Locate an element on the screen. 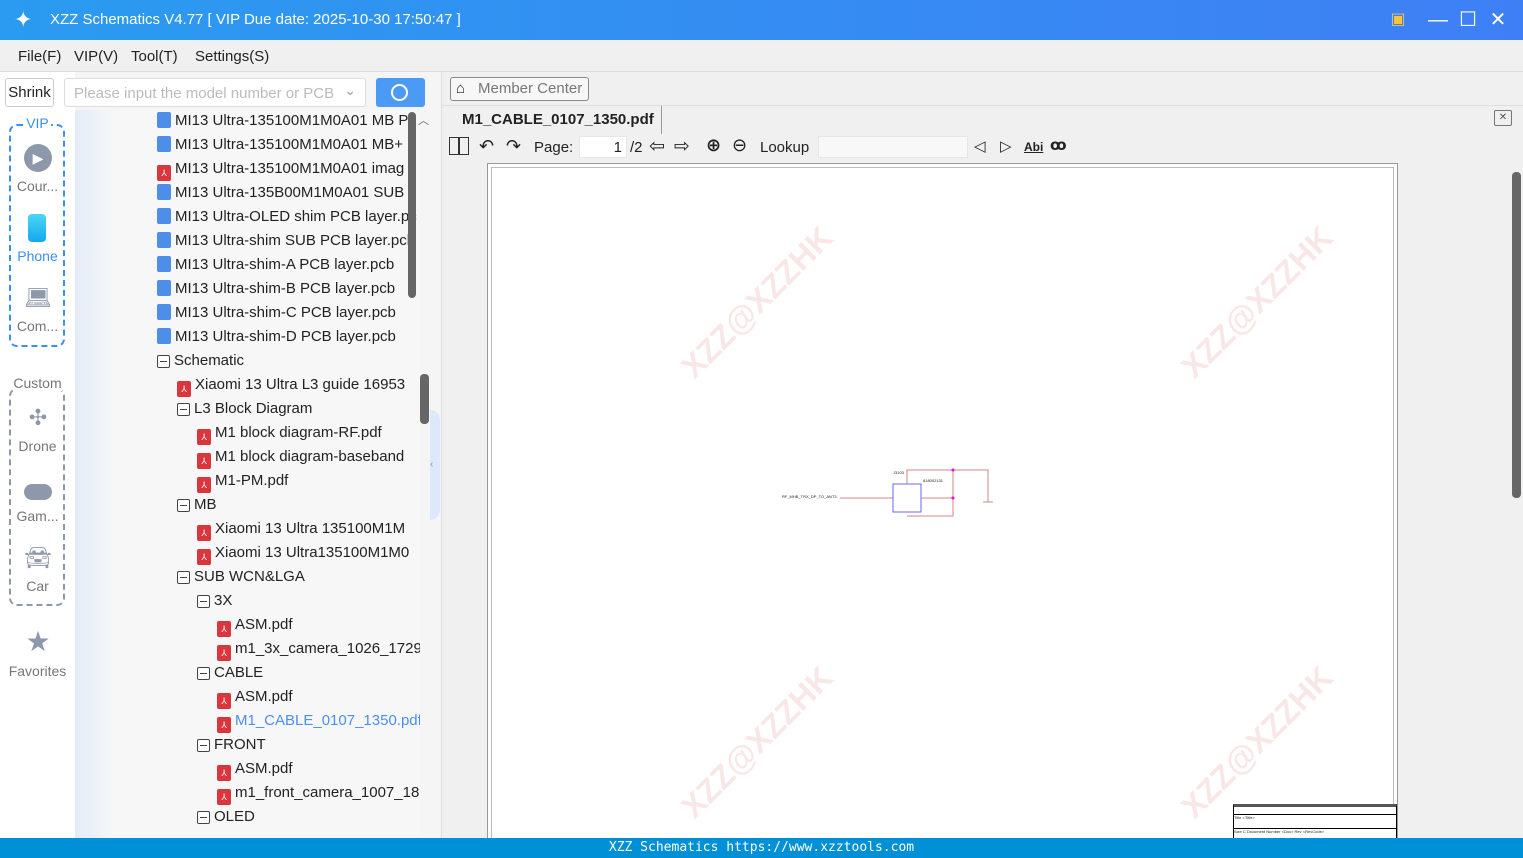 This screenshot has height=858, width=1523. tree-item-label: MI13 Ultra-shim-C PCB layer.pcb is located at coordinates (285, 312).